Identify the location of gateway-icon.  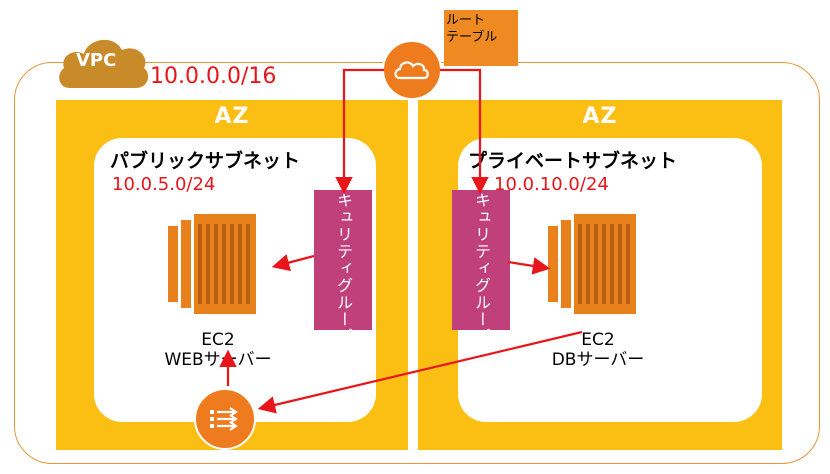
(224, 419).